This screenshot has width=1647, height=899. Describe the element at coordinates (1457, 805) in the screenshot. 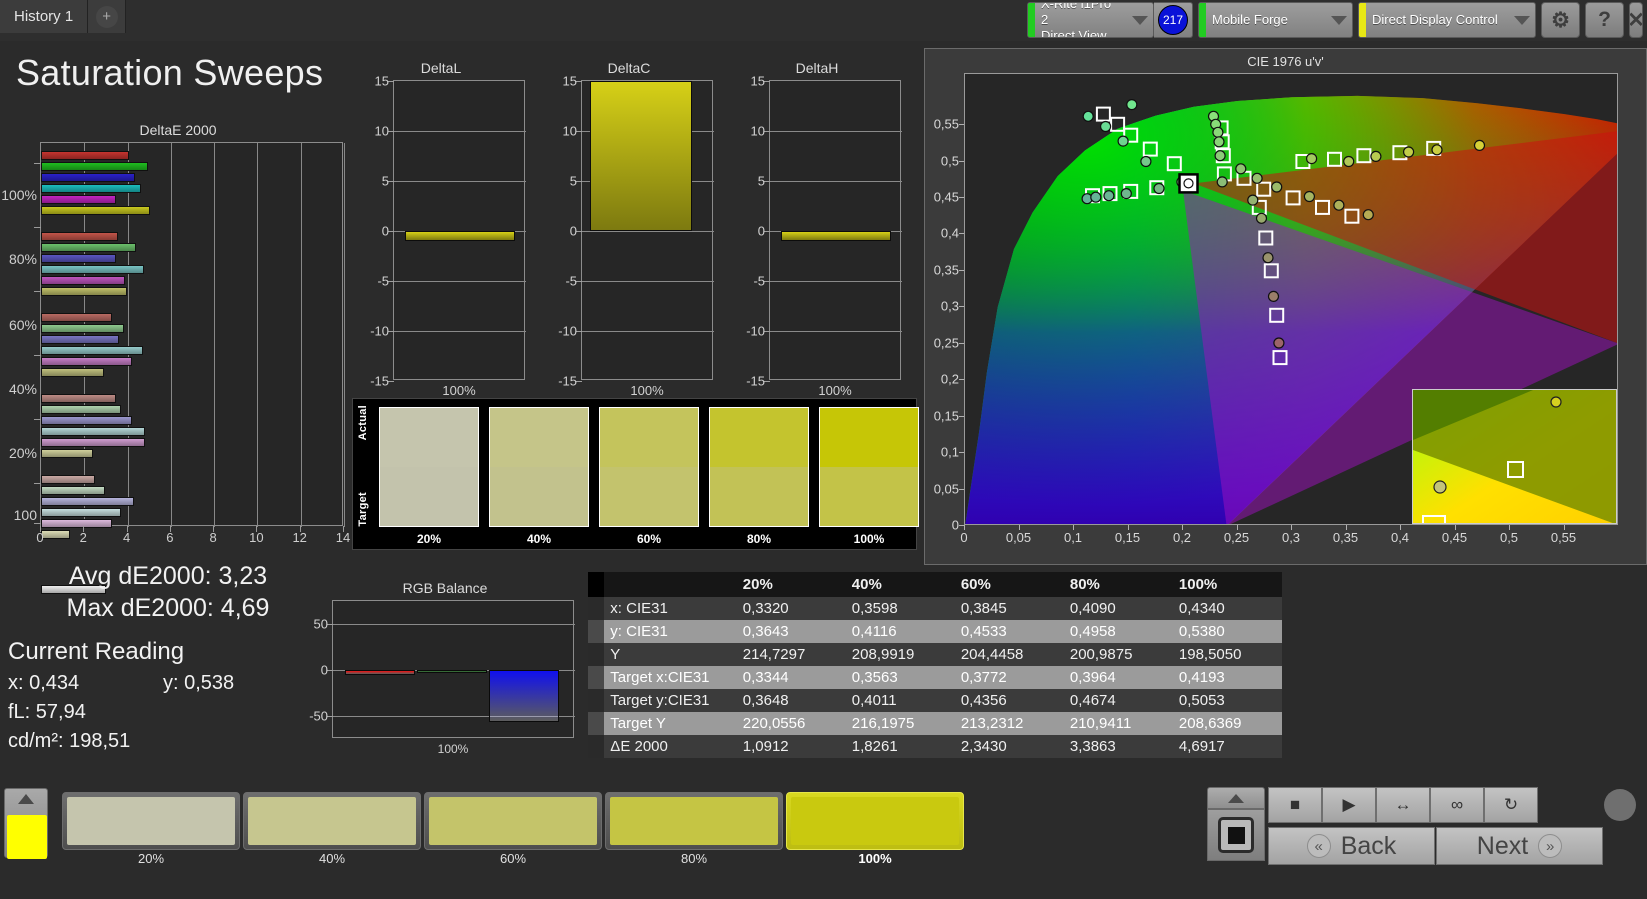

I see `continuous-button: ∞` at that location.